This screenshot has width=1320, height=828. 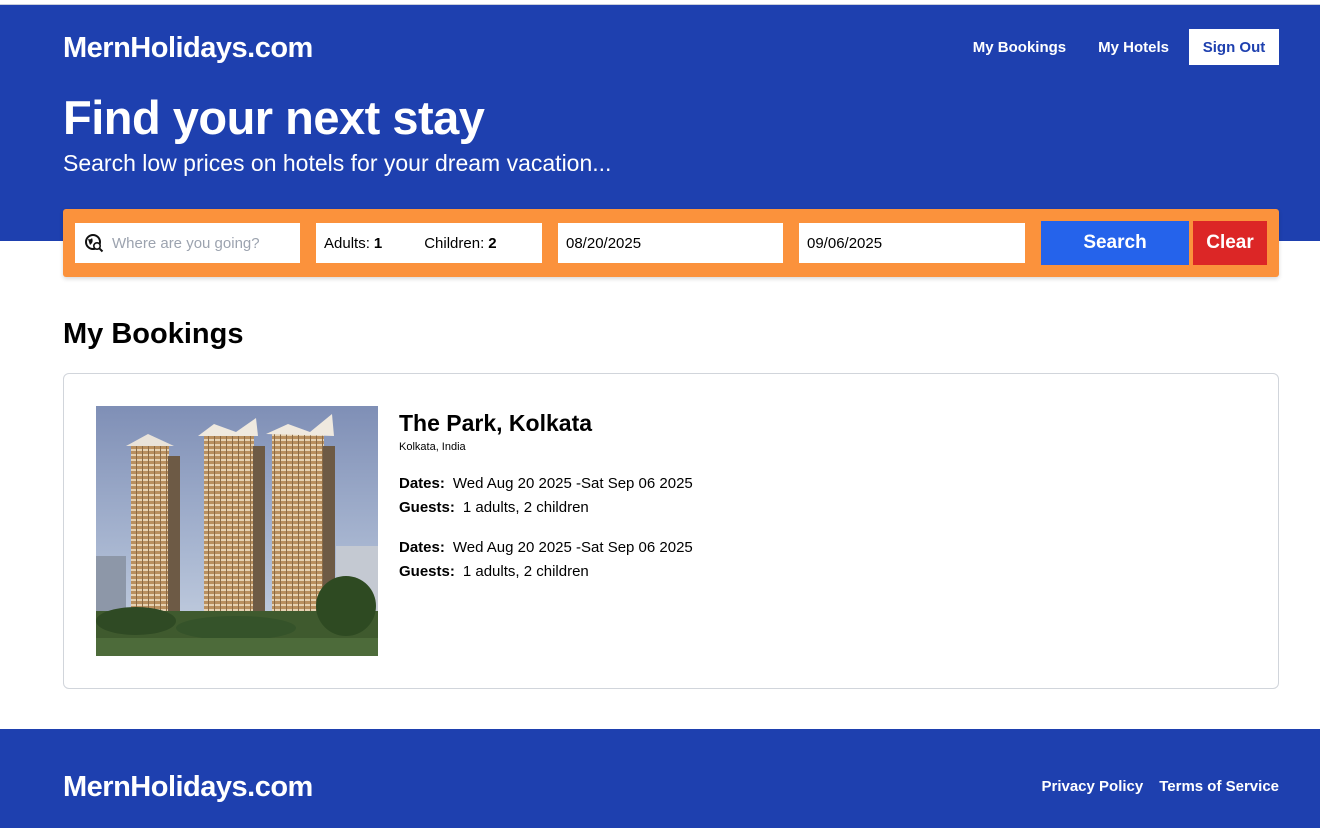 I want to click on adults-value: 1, so click(x=378, y=243).